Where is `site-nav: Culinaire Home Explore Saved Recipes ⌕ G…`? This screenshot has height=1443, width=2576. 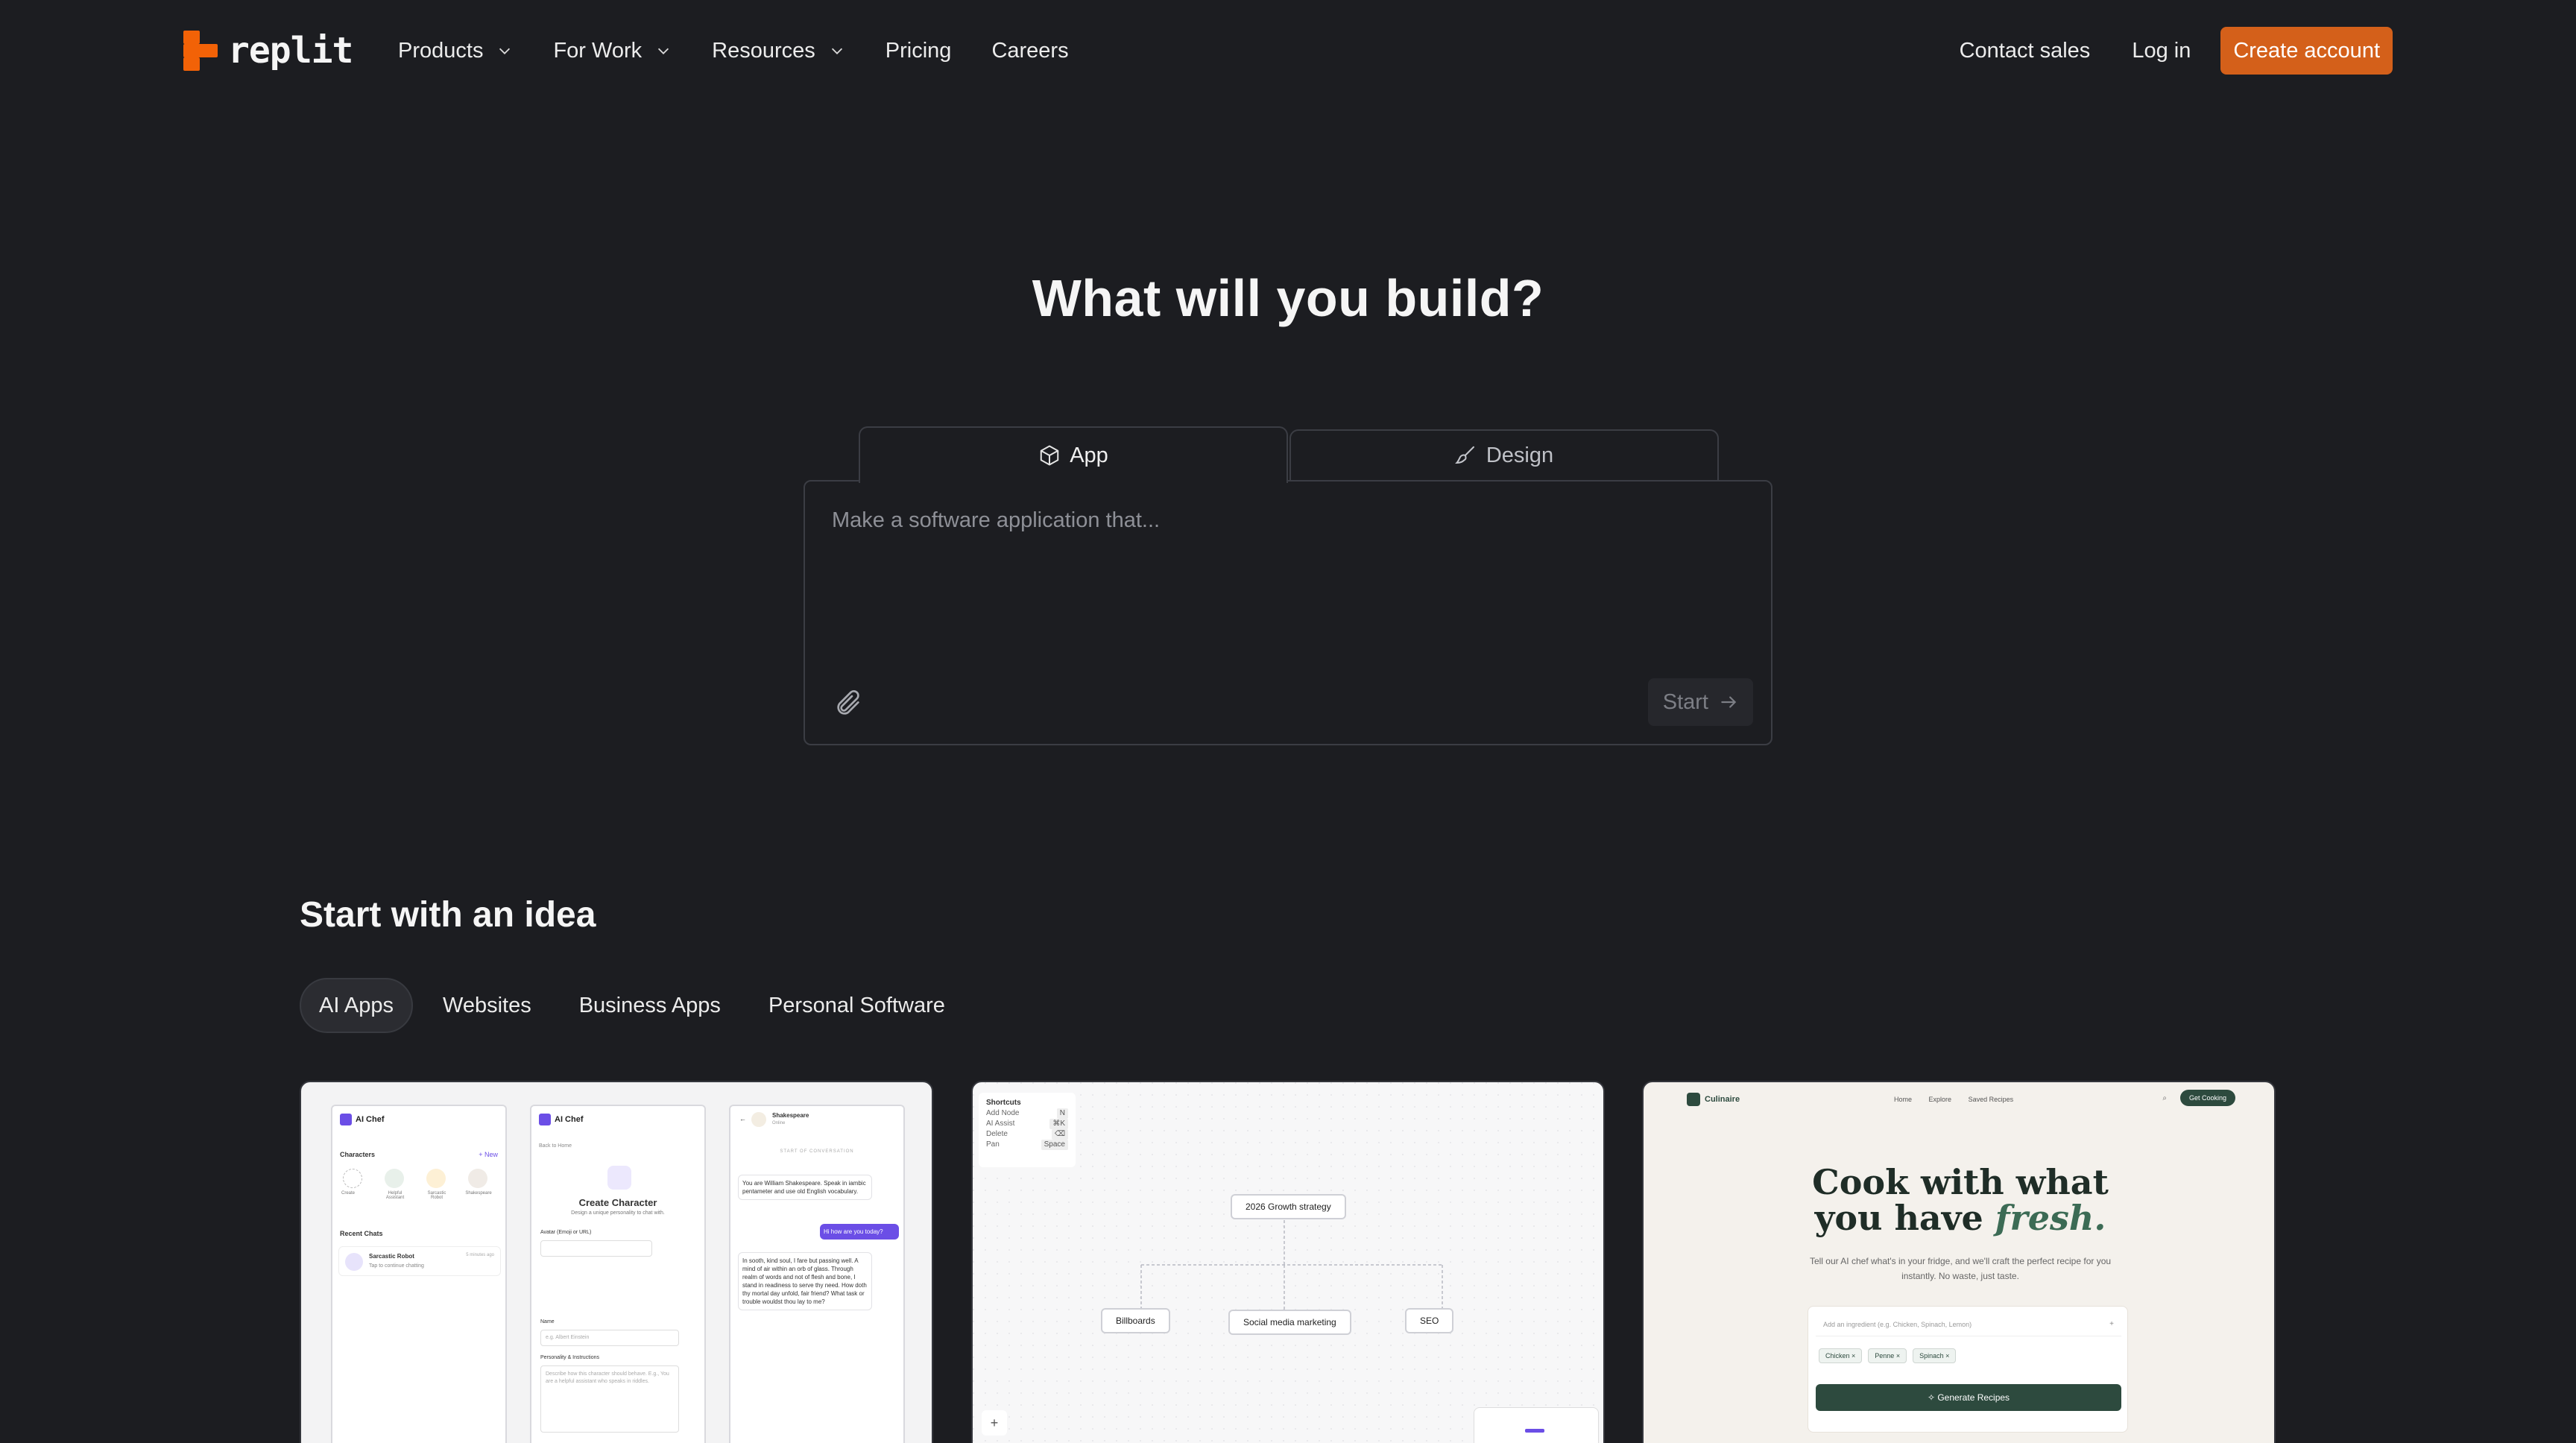 site-nav: Culinaire Home Explore Saved Recipes ⌕ G… is located at coordinates (1959, 1097).